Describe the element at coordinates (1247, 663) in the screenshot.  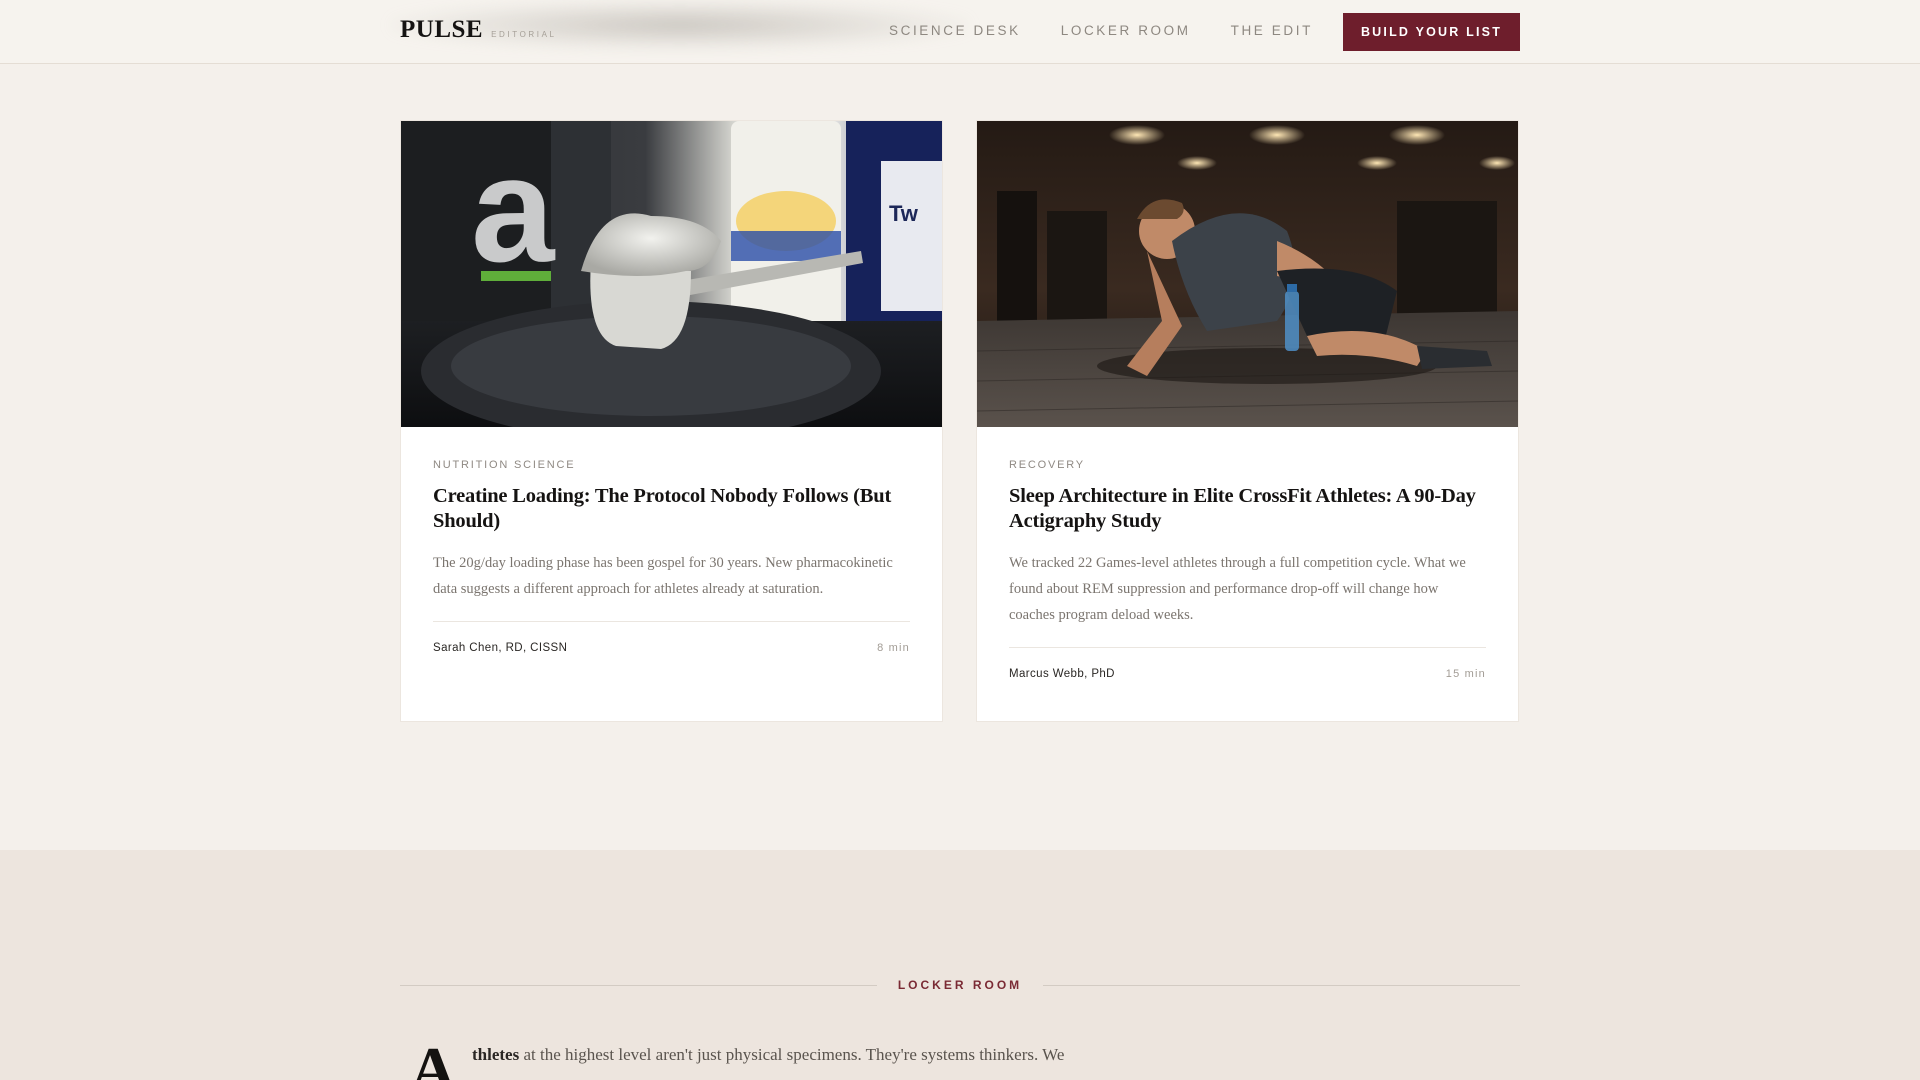
I see `card-meta: Marcus Webb, PhD 15 min` at that location.